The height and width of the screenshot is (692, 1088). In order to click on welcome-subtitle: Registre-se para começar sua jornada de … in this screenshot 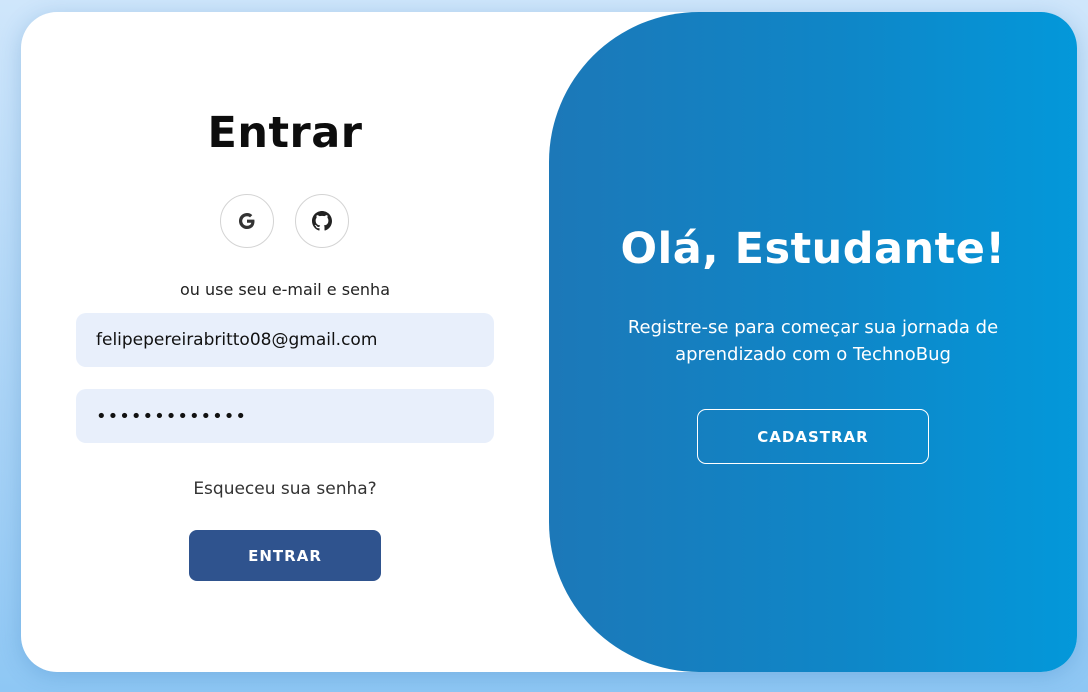, I will do `click(813, 341)`.